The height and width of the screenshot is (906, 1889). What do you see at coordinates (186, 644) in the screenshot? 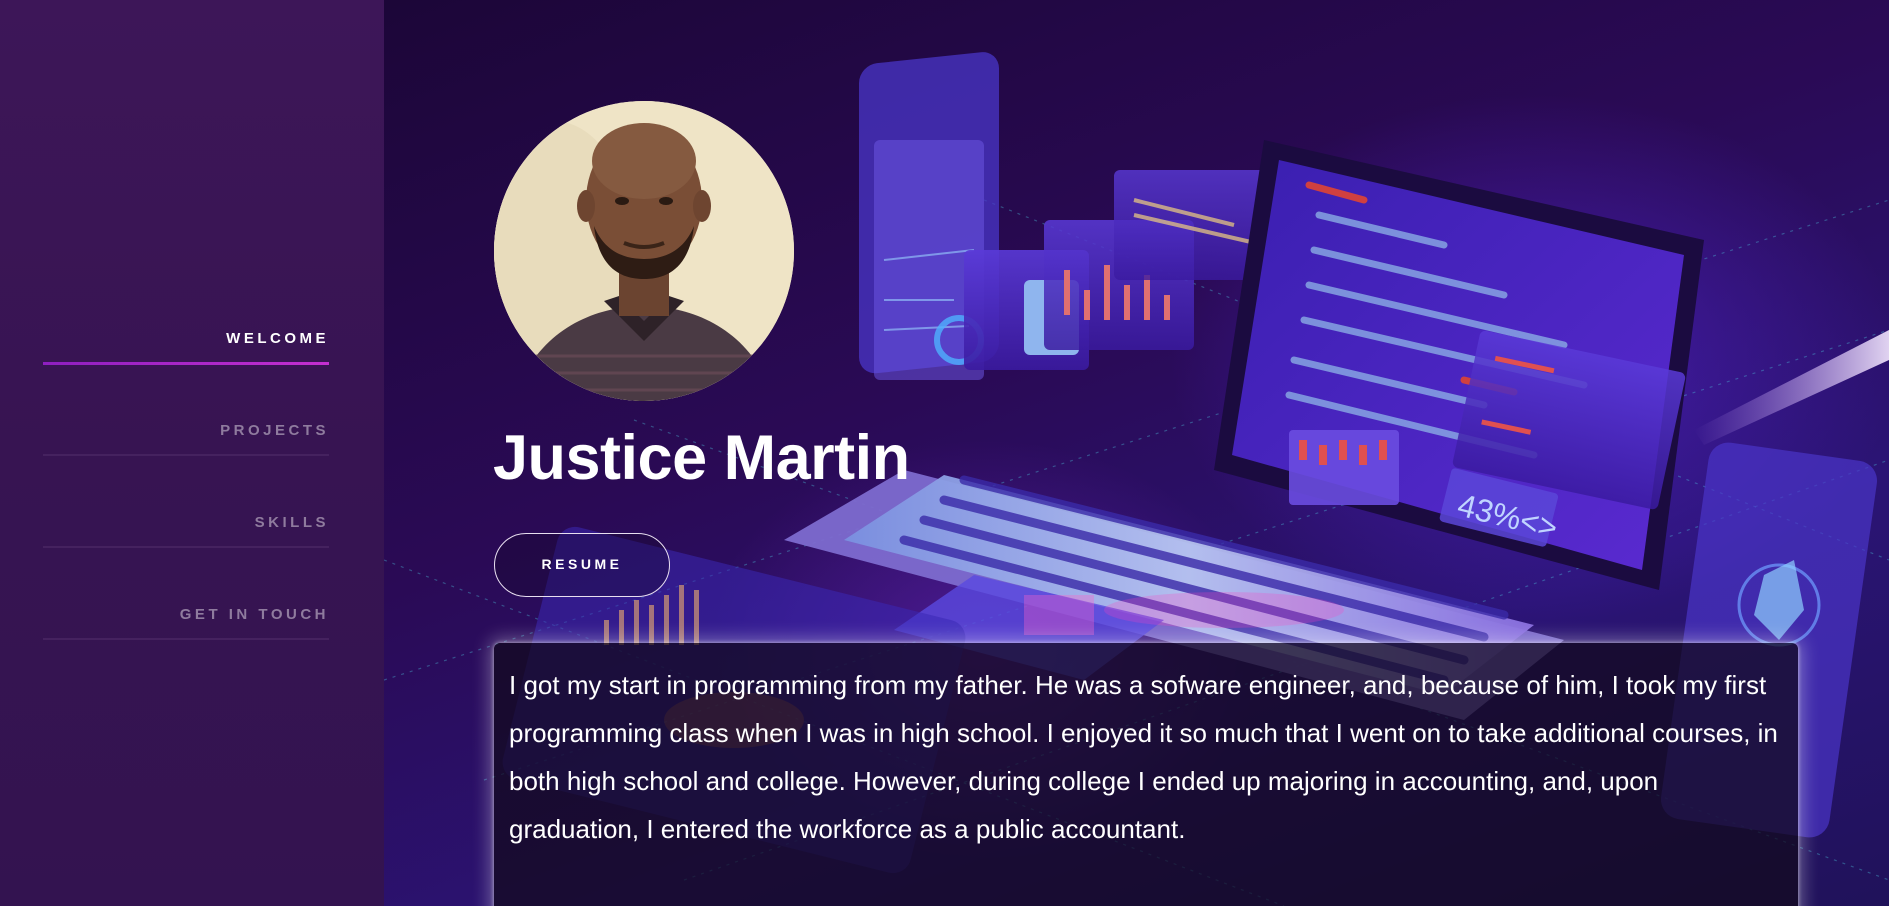
I see `nav-item-get-in-touch: GET IN TOUCH` at bounding box center [186, 644].